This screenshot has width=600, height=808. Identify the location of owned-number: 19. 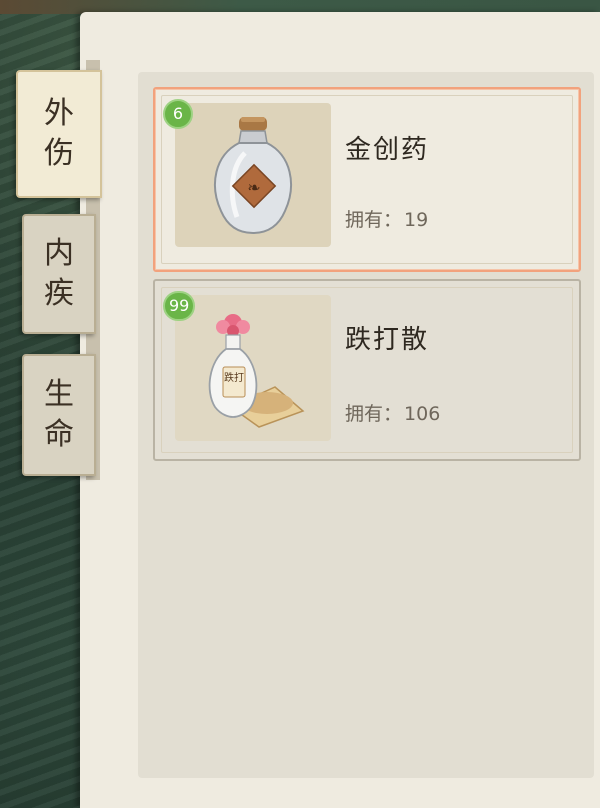
(416, 220).